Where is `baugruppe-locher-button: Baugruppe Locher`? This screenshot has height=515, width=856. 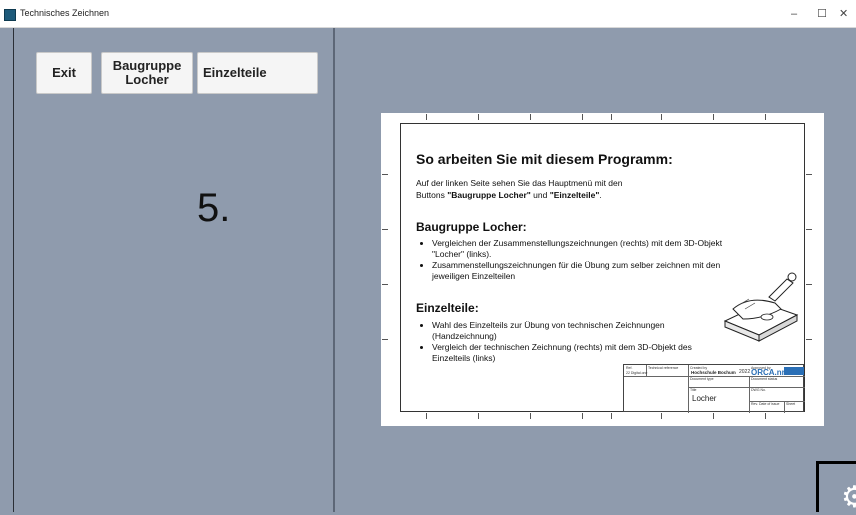 baugruppe-locher-button: Baugruppe Locher is located at coordinates (147, 73).